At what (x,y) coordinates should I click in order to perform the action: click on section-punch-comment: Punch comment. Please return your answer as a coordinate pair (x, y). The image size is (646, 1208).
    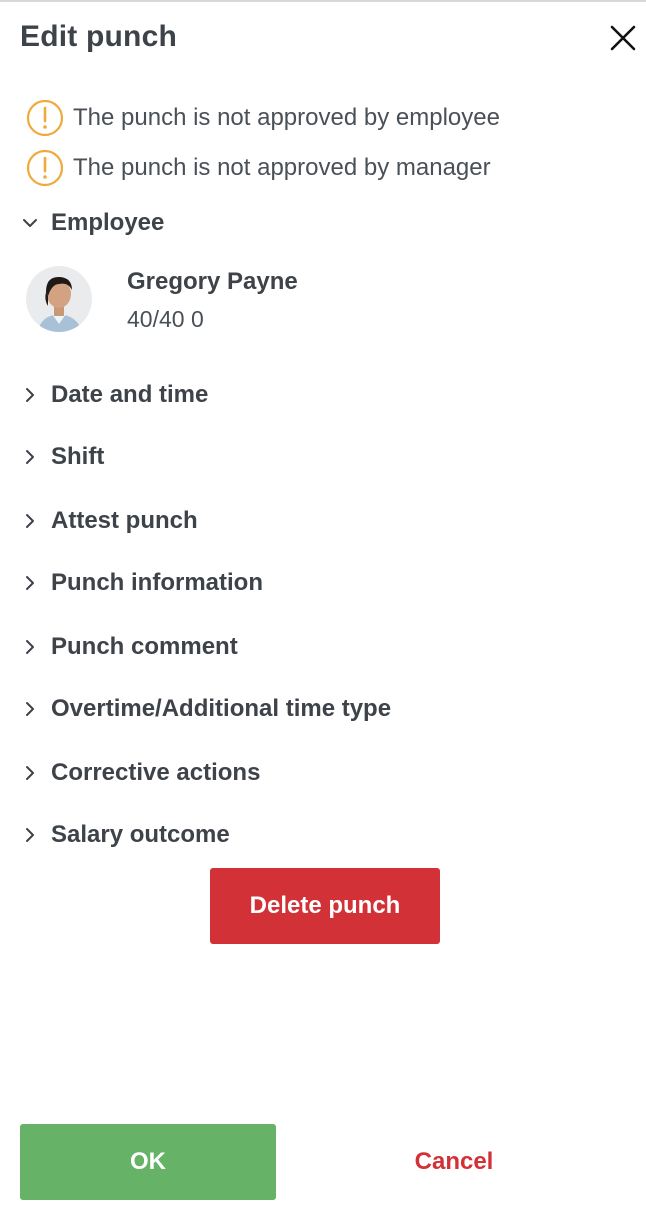
    Looking at the image, I should click on (320, 647).